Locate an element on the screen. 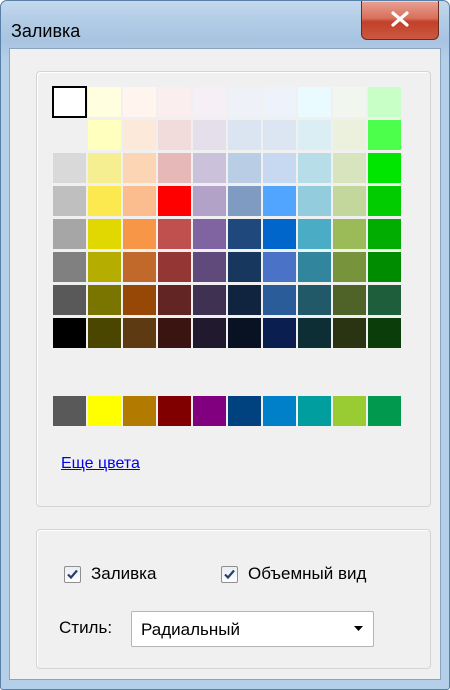  chevron-down-icon is located at coordinates (358, 628).